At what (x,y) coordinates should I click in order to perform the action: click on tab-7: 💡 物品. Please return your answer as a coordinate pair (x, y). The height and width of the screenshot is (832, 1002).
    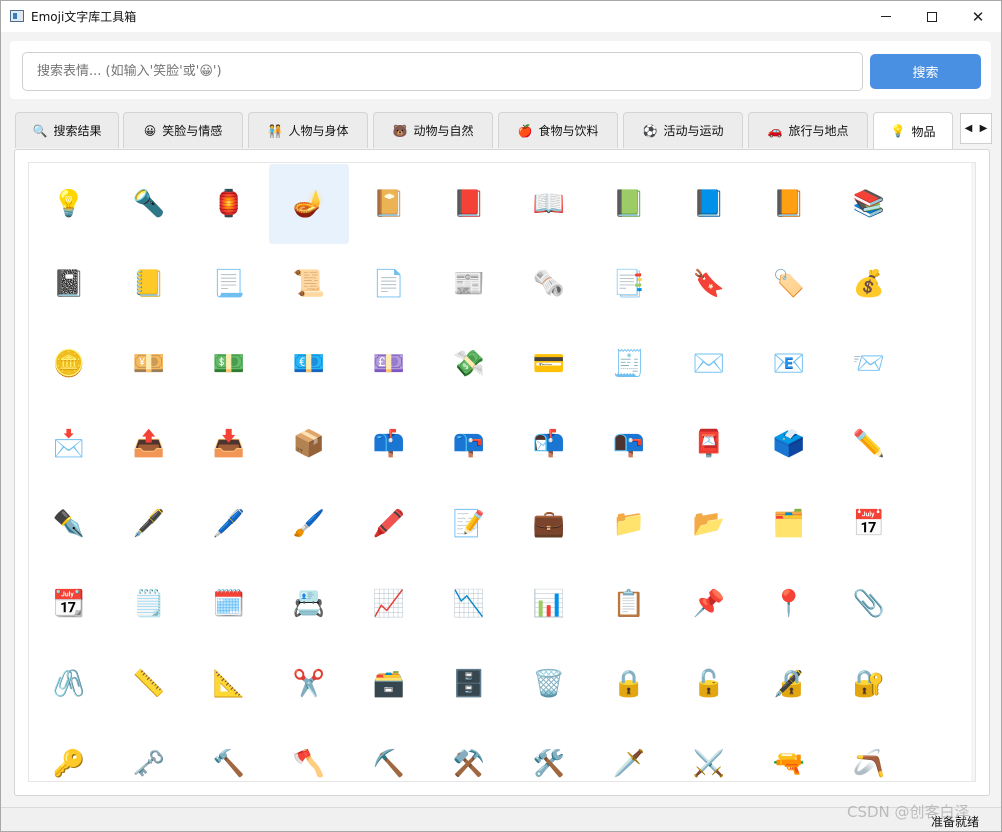
    Looking at the image, I should click on (913, 130).